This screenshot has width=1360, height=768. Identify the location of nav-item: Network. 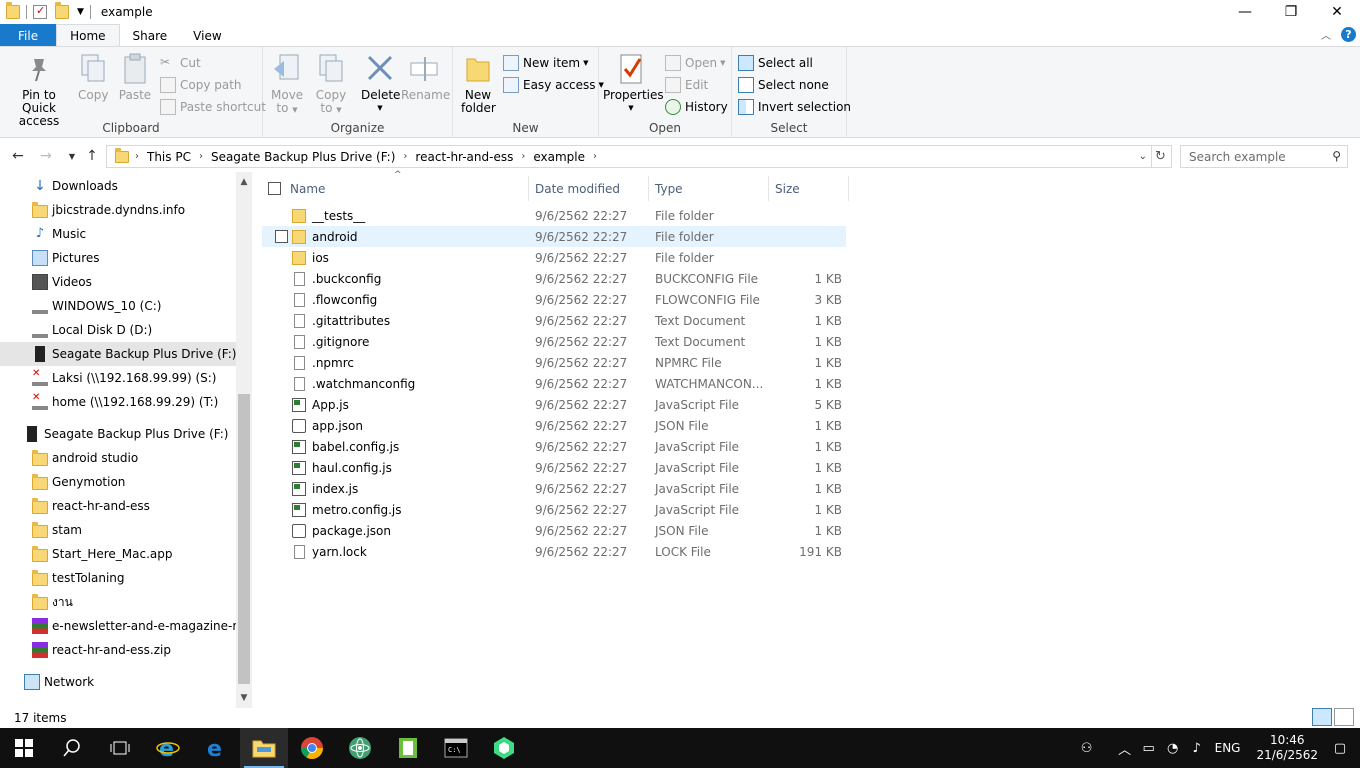
(118, 682).